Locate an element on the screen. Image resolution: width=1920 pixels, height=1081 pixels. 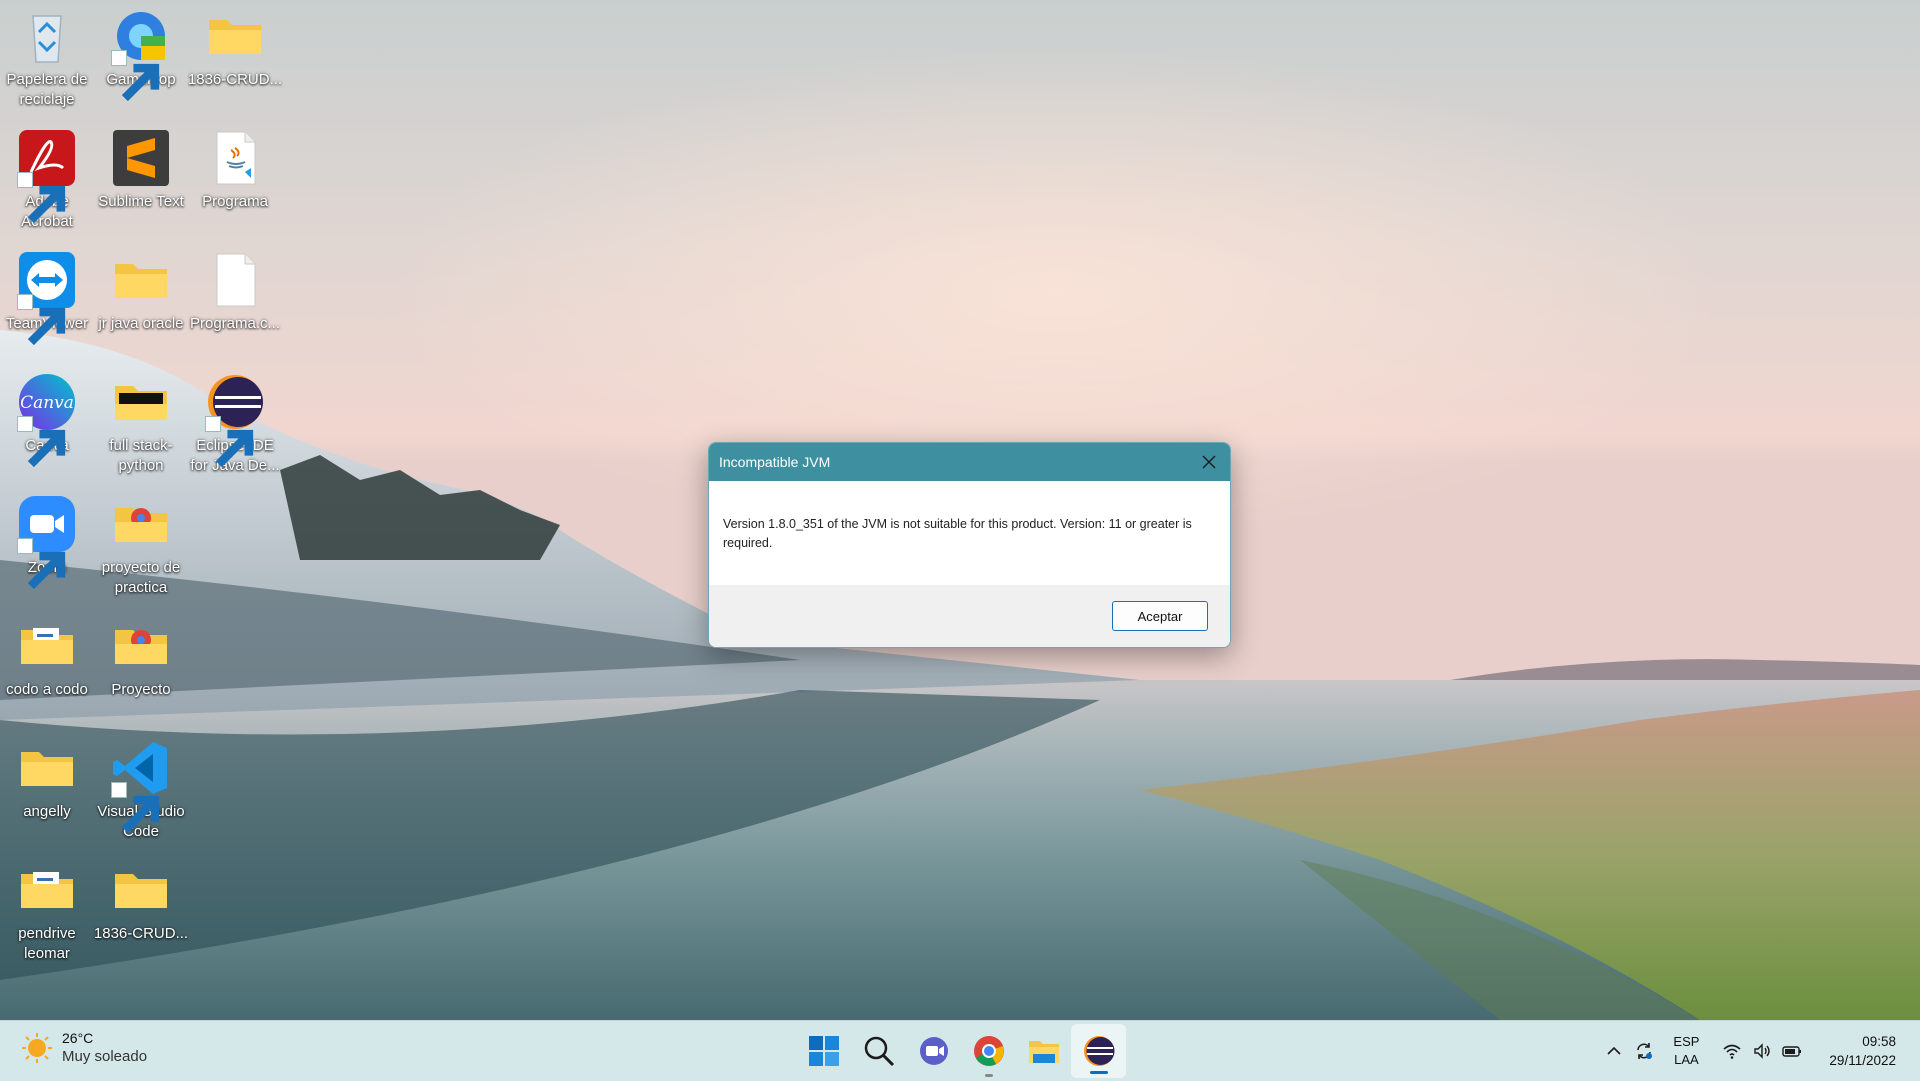
desktop-icon-adobe-acrobat: Adobe Acrobat is located at coordinates (47, 182).